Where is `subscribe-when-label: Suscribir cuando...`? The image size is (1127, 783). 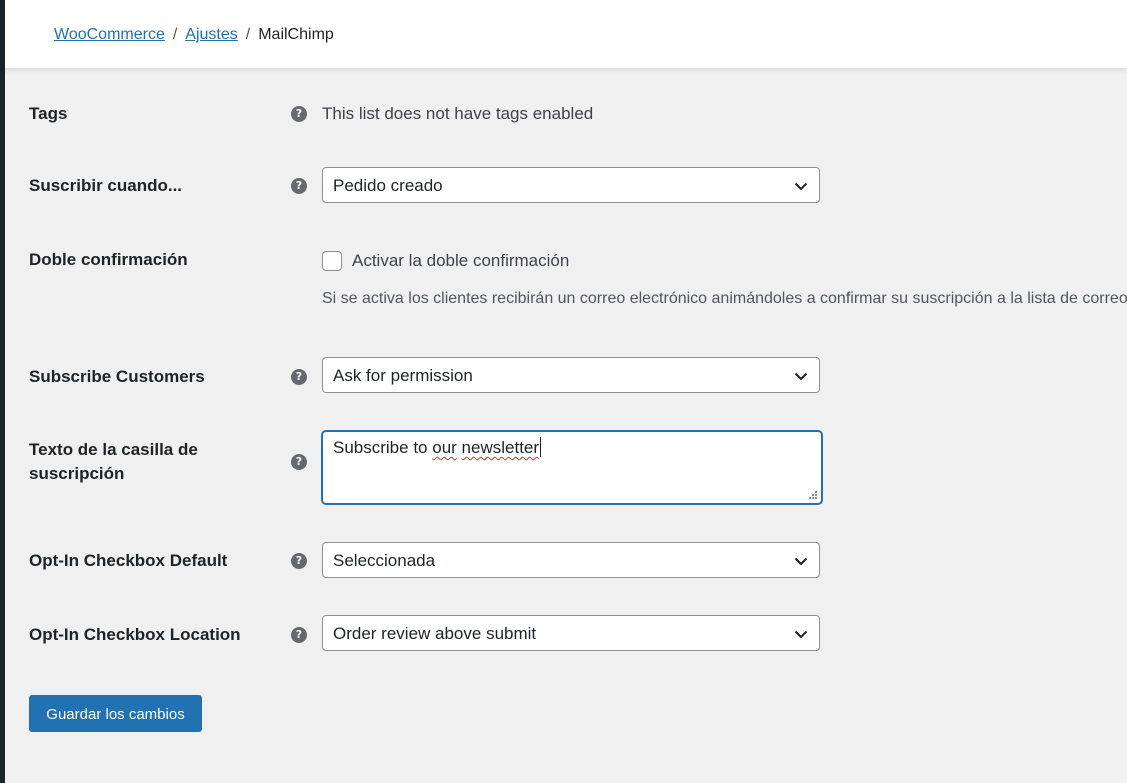
subscribe-when-label: Suscribir cuando... is located at coordinates (106, 185).